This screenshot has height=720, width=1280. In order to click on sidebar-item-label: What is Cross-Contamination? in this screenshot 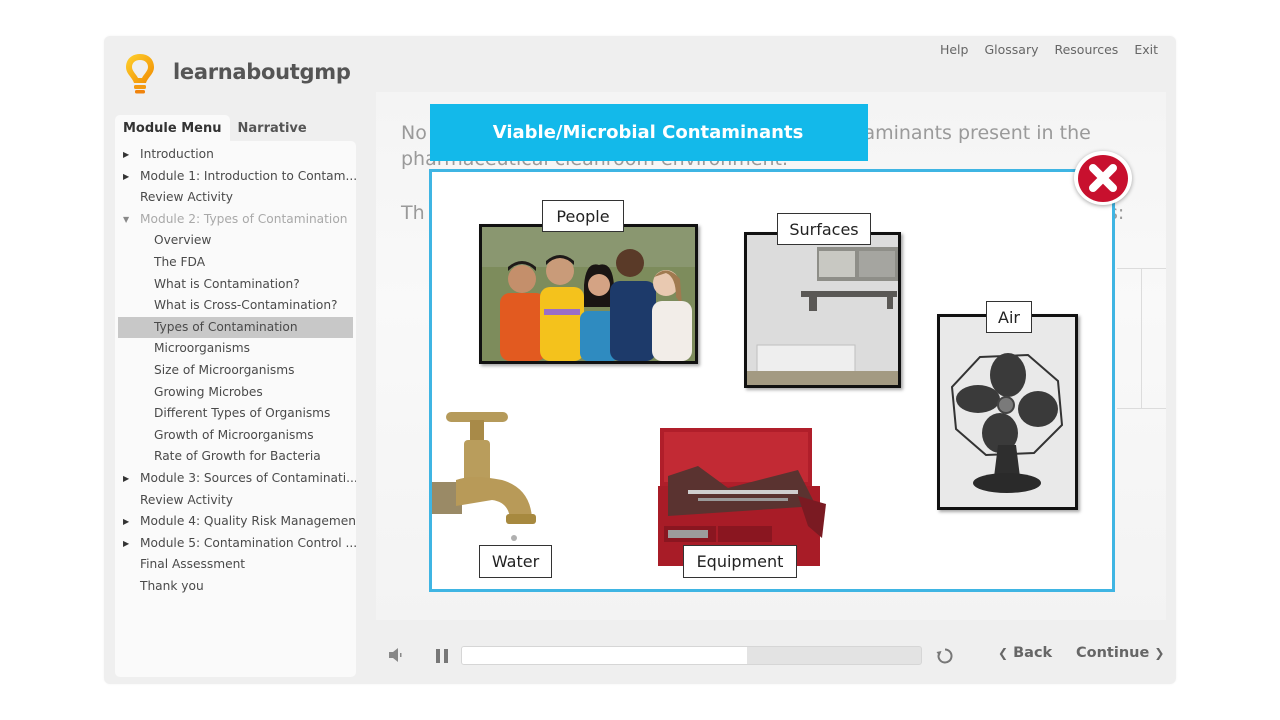, I will do `click(246, 305)`.